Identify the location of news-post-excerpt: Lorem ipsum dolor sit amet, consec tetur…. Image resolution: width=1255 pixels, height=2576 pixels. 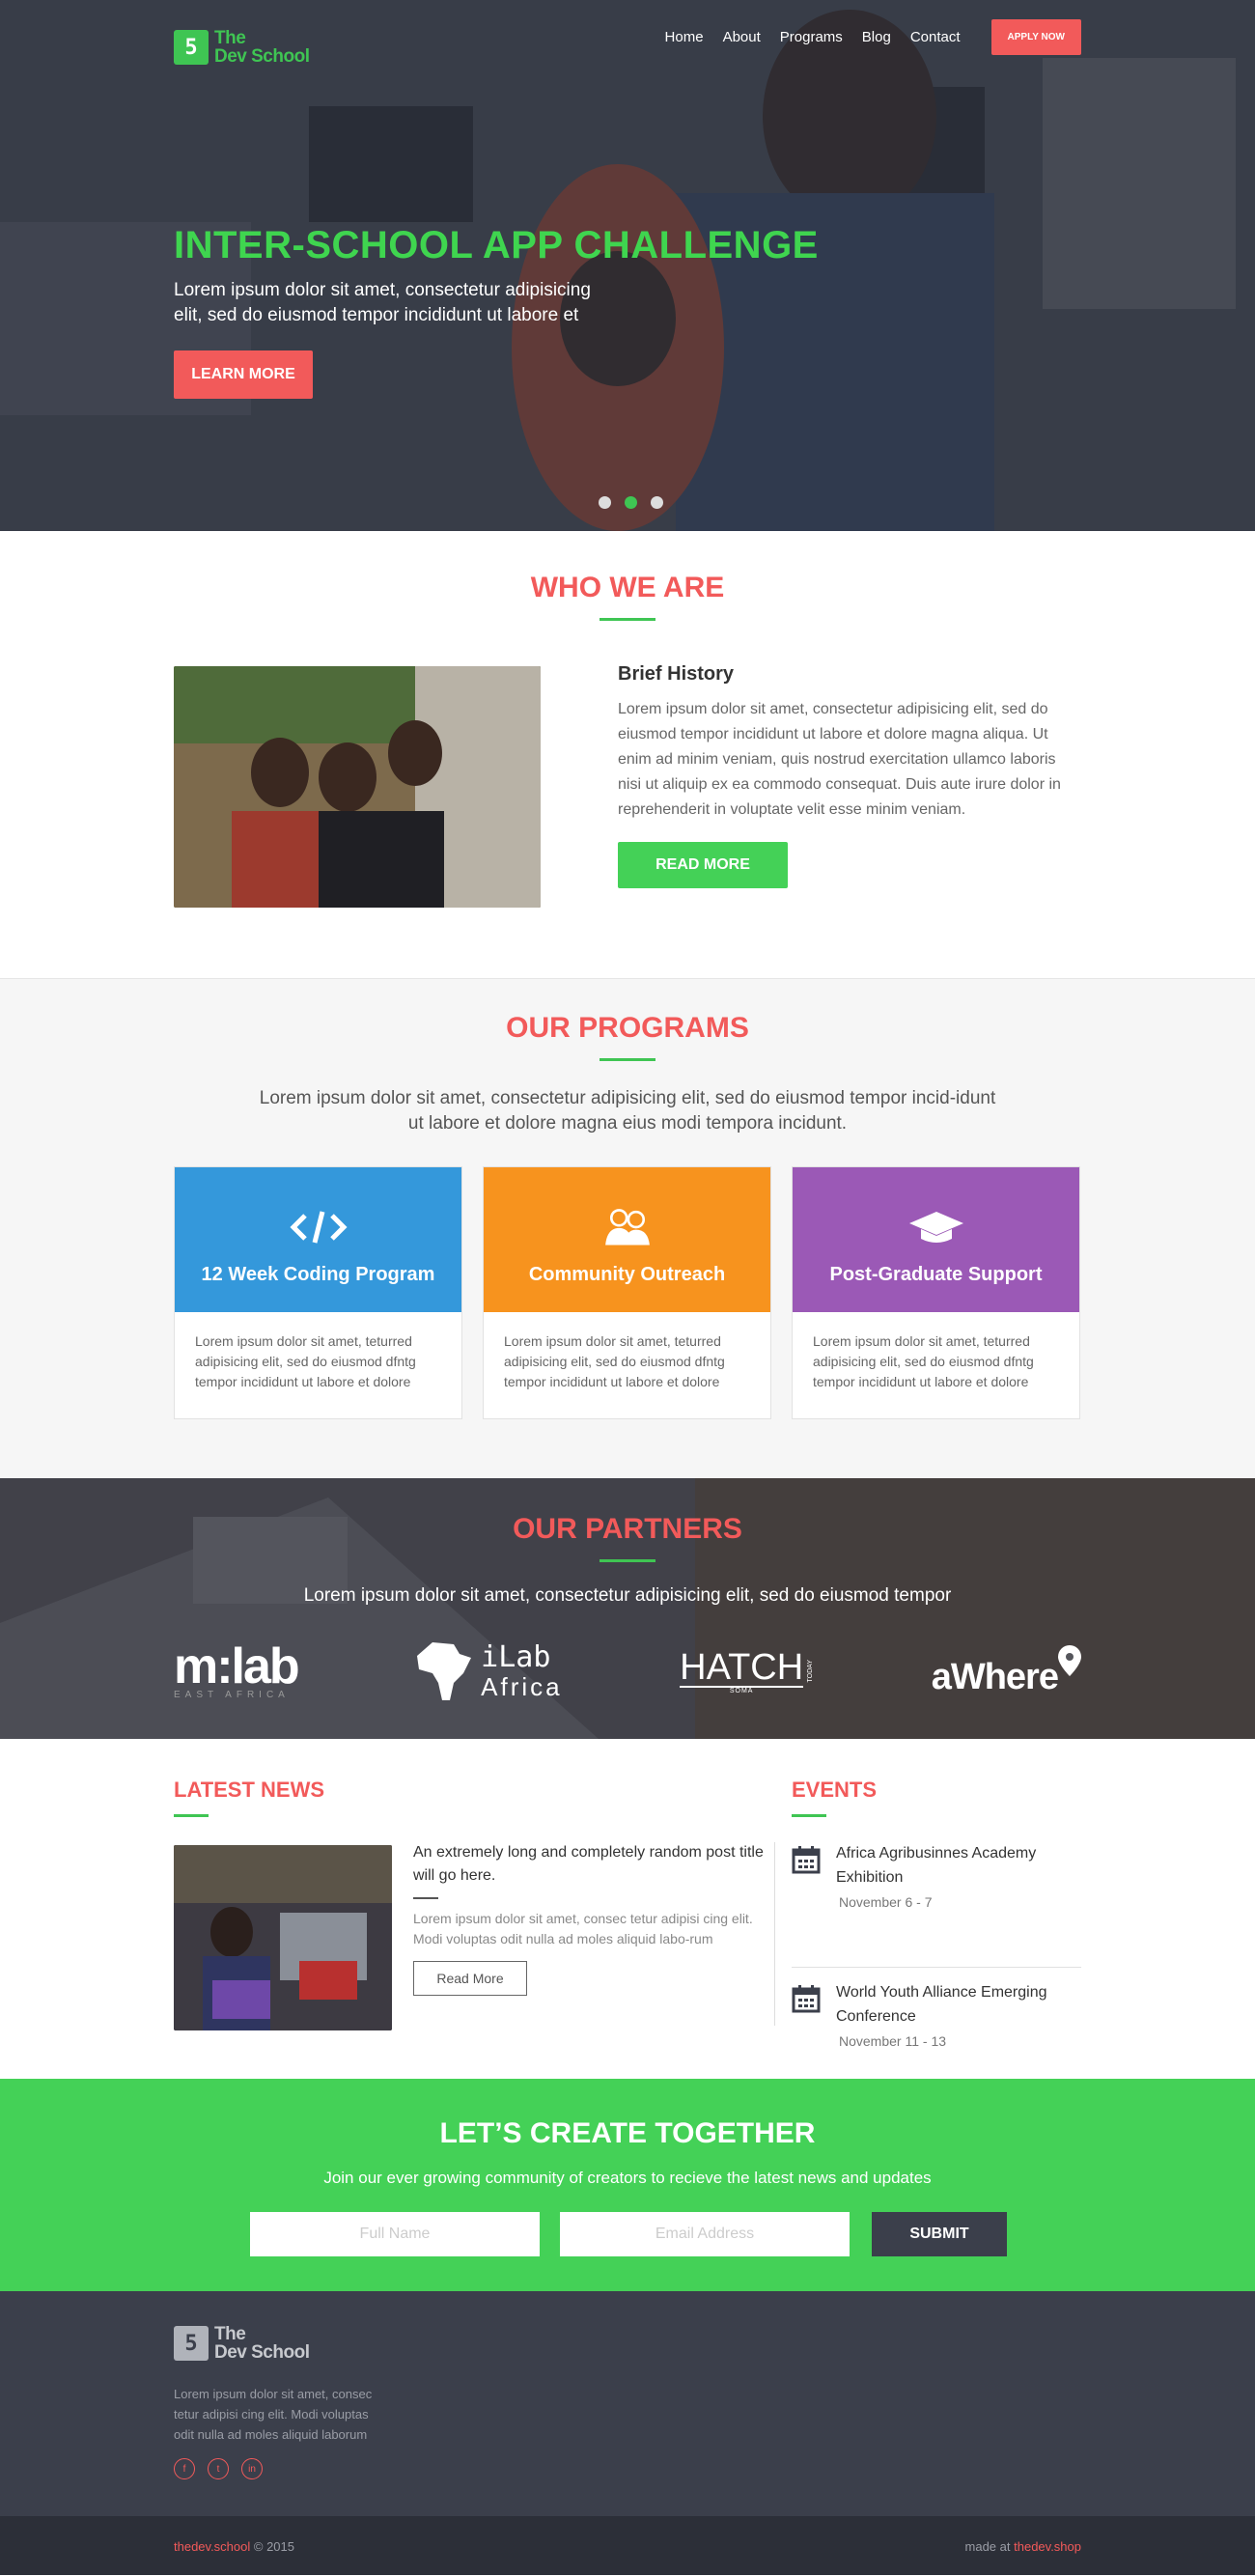
(583, 1929).